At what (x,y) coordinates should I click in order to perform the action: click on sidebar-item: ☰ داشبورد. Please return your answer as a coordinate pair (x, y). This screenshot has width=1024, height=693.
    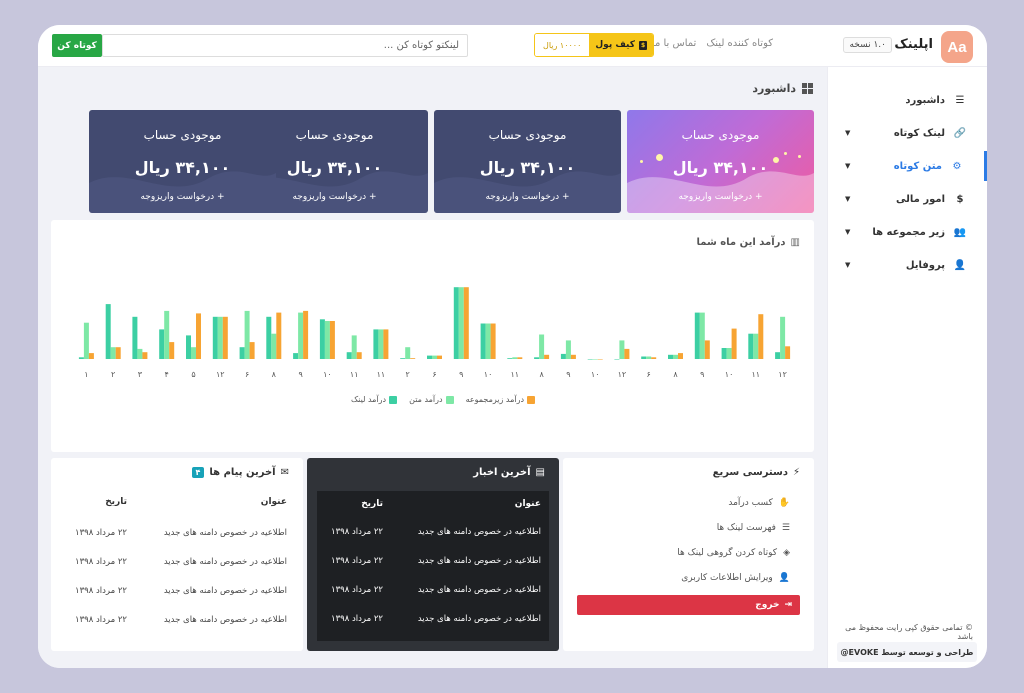
    Looking at the image, I should click on (907, 100).